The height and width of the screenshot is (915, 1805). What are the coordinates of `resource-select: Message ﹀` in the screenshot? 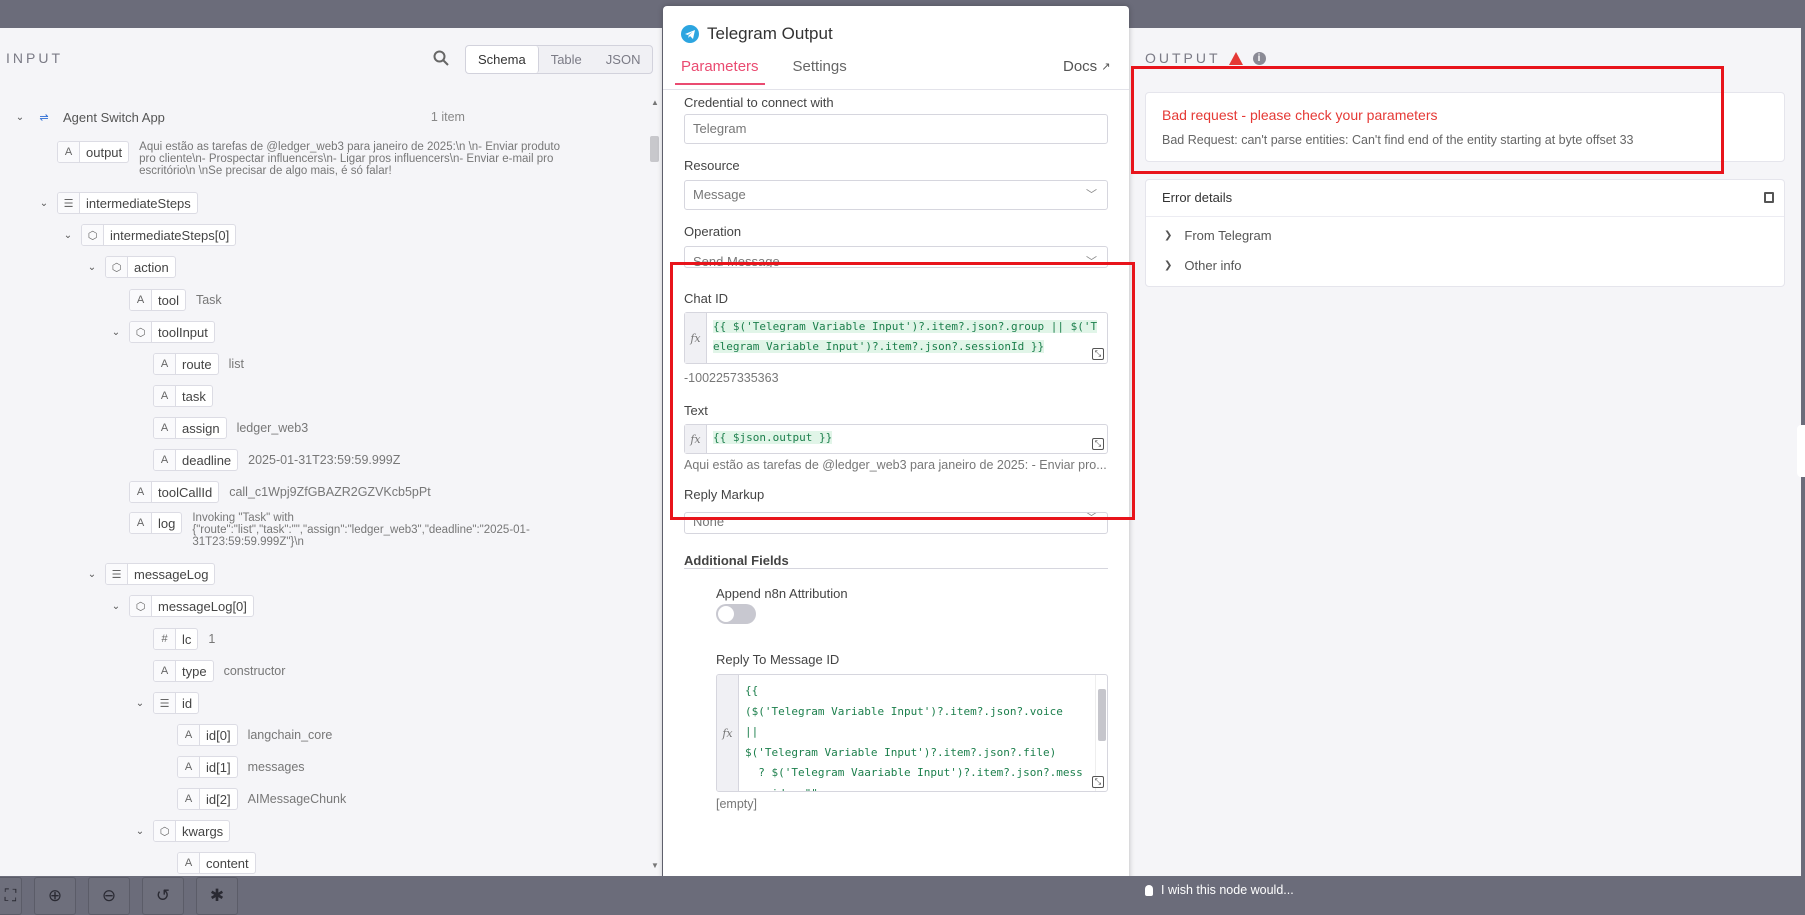 It's located at (896, 195).